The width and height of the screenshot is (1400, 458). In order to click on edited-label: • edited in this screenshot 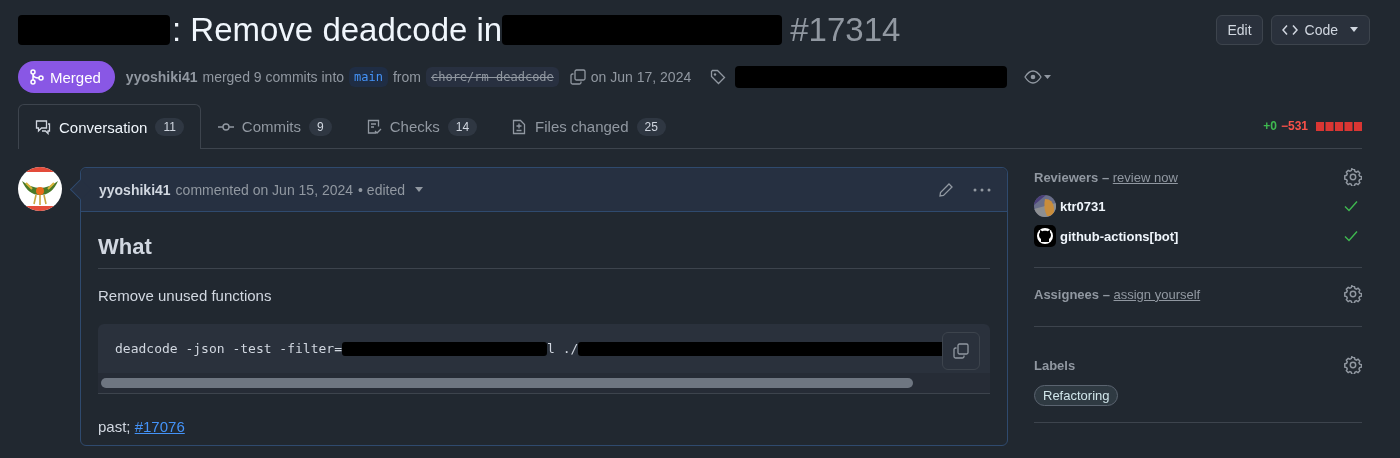, I will do `click(381, 189)`.